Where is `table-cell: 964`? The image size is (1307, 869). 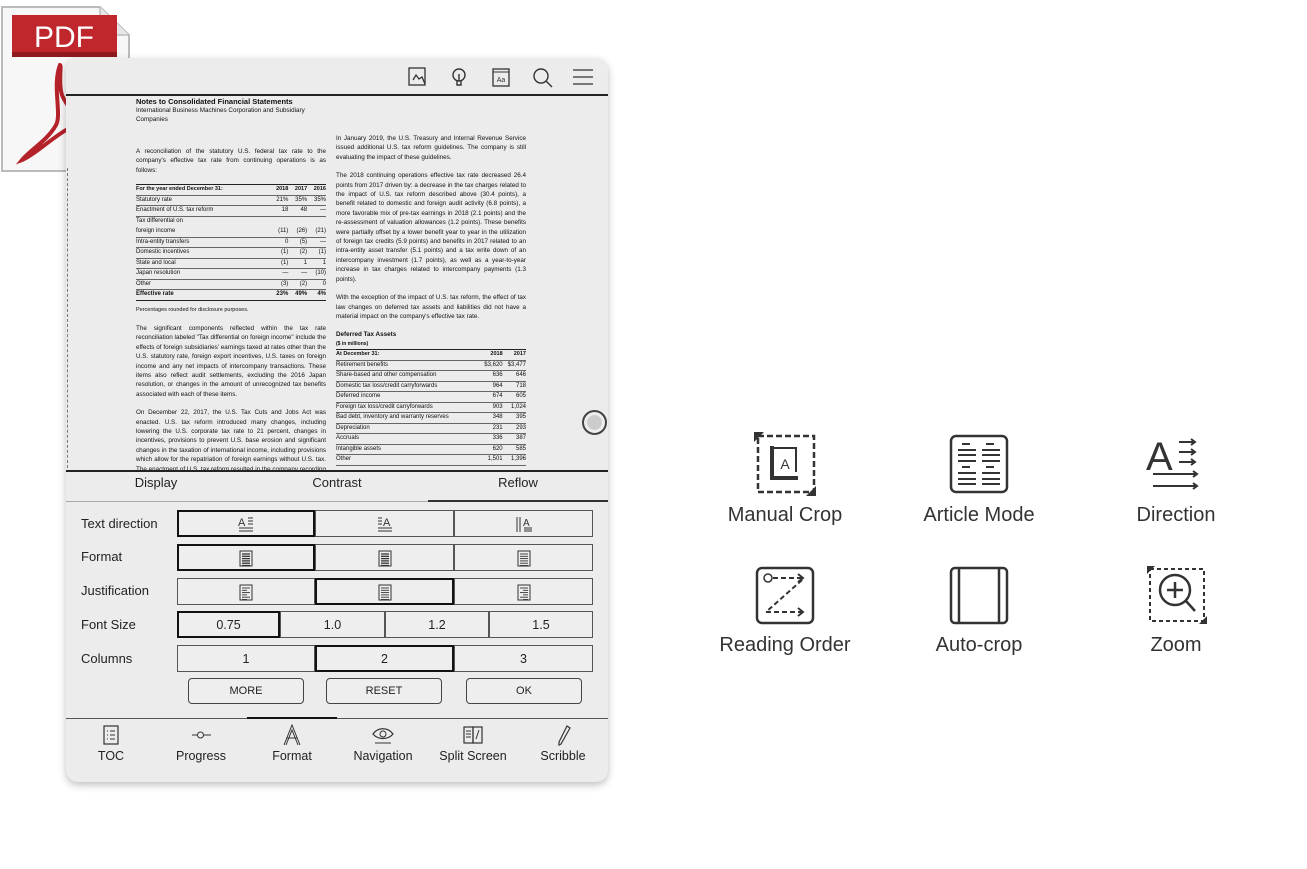 table-cell: 964 is located at coordinates (491, 387).